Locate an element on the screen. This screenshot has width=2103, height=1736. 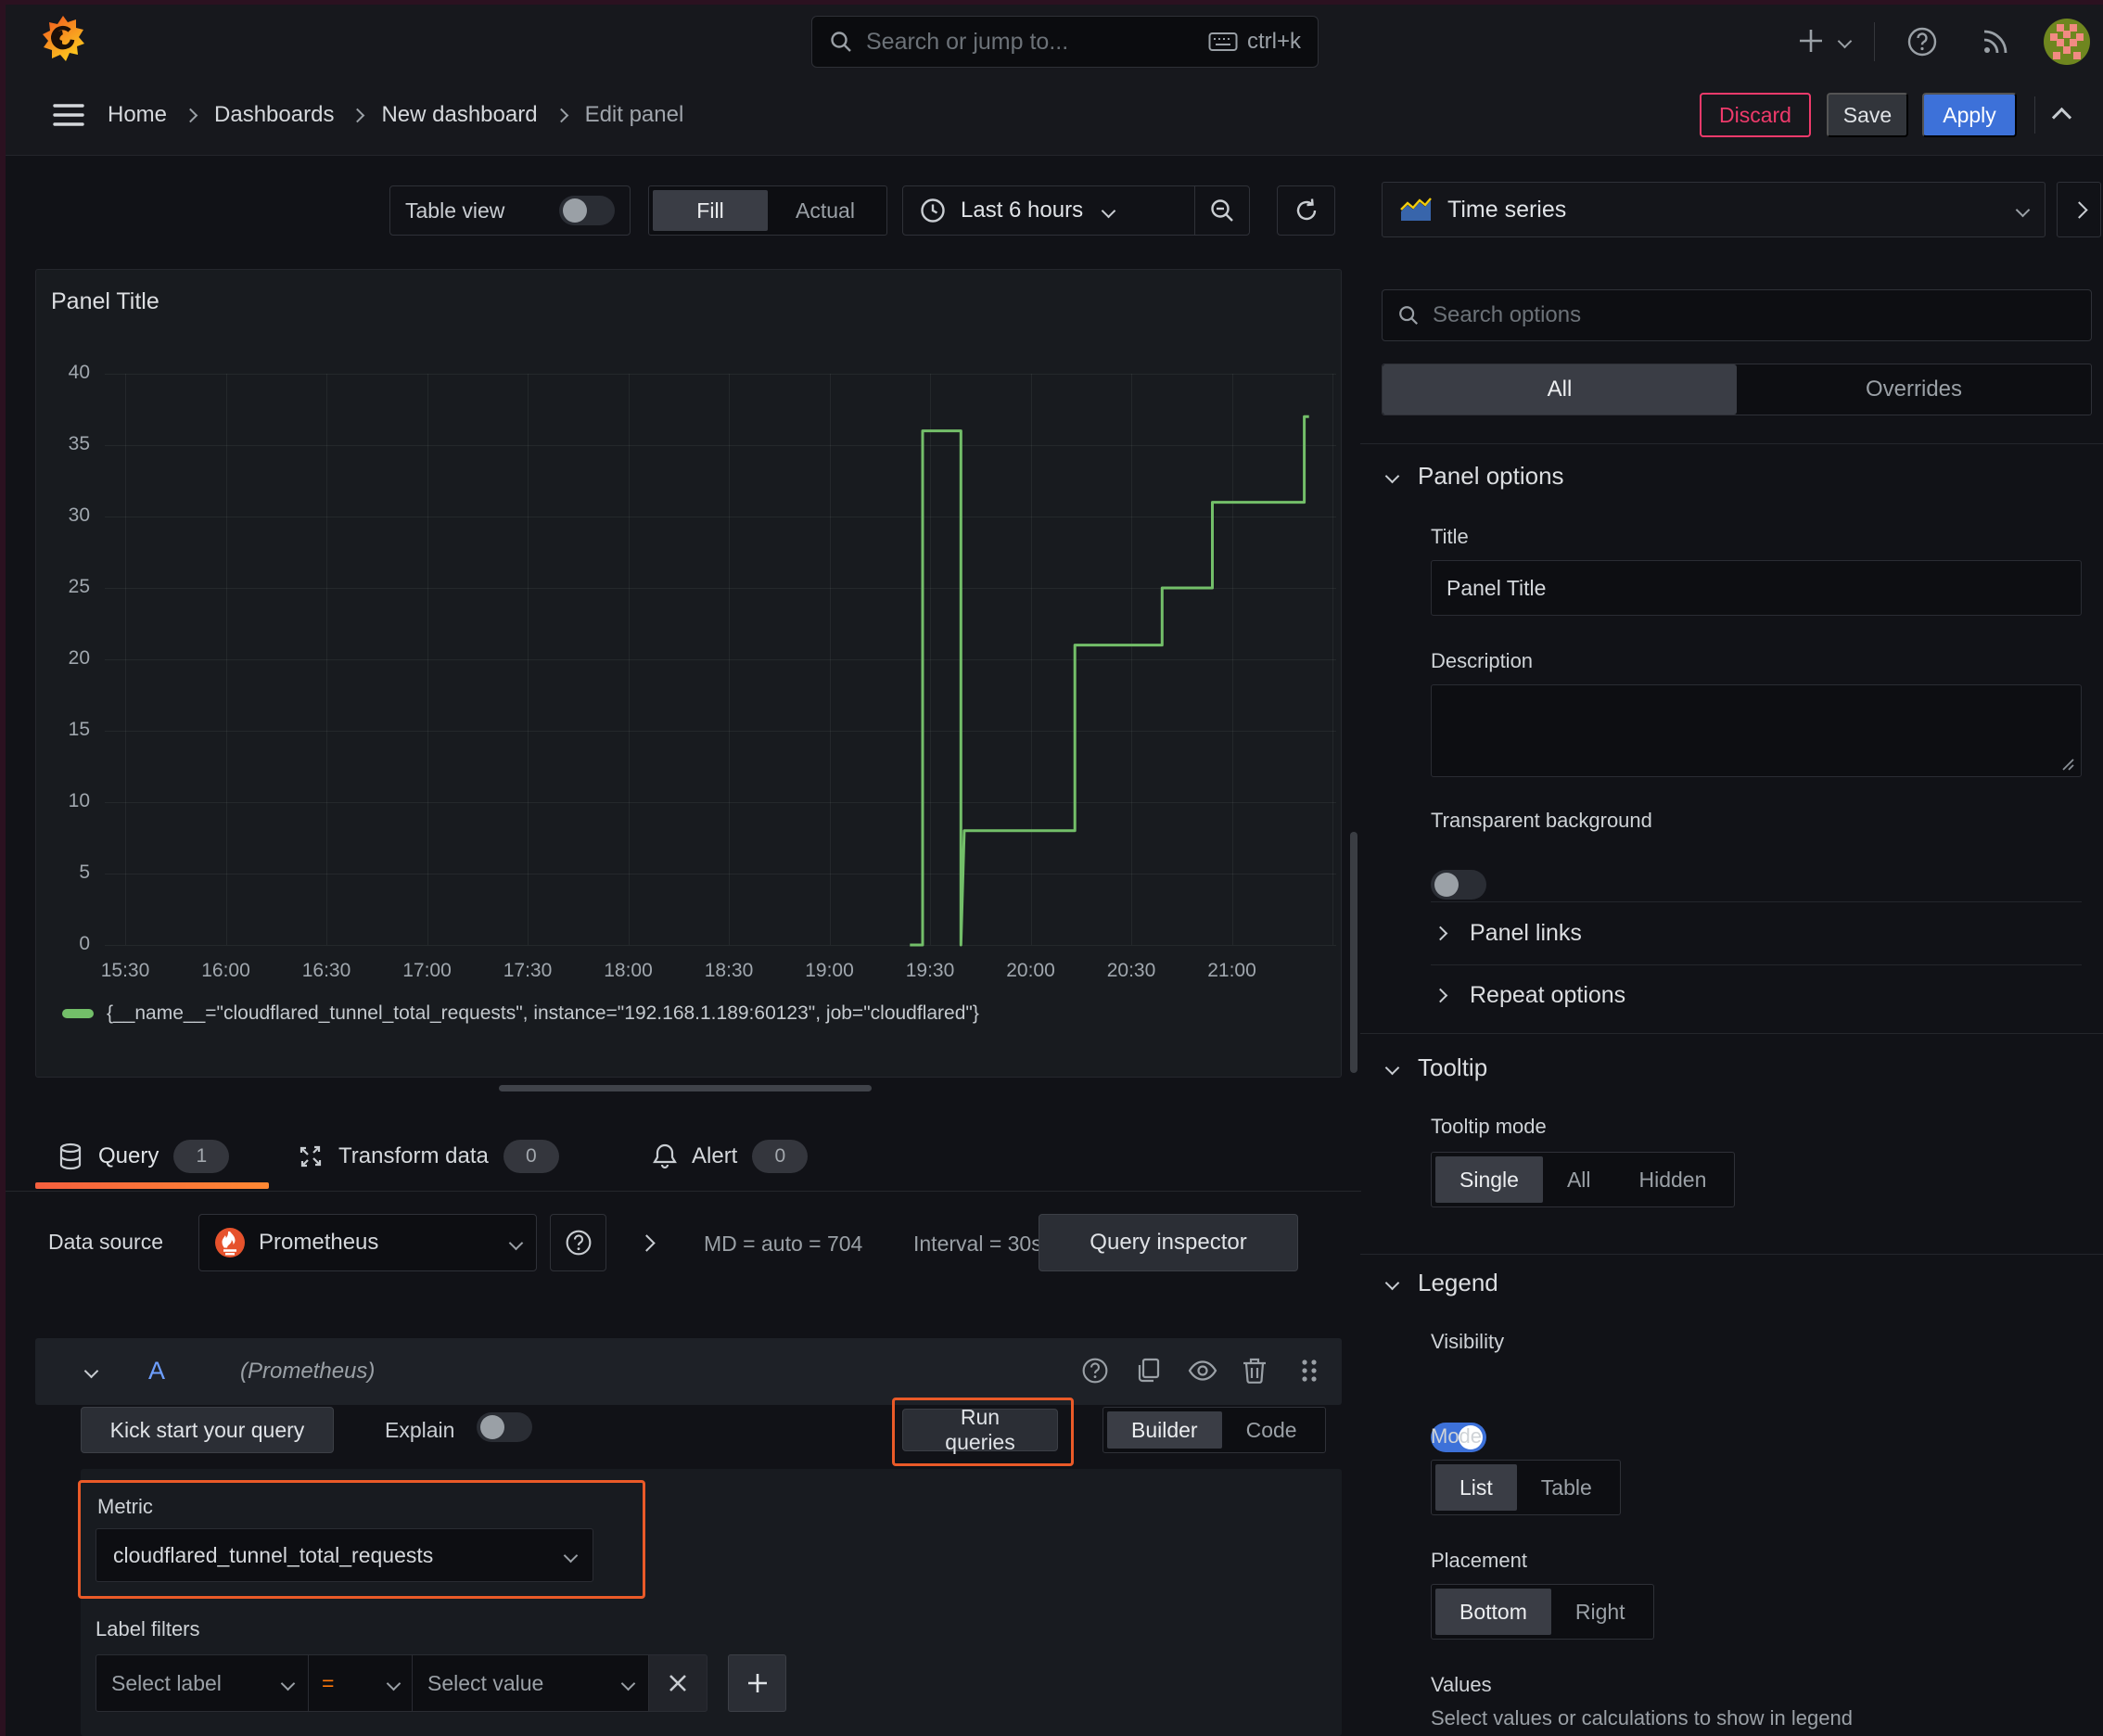
metric-label: Metric is located at coordinates (125, 1506).